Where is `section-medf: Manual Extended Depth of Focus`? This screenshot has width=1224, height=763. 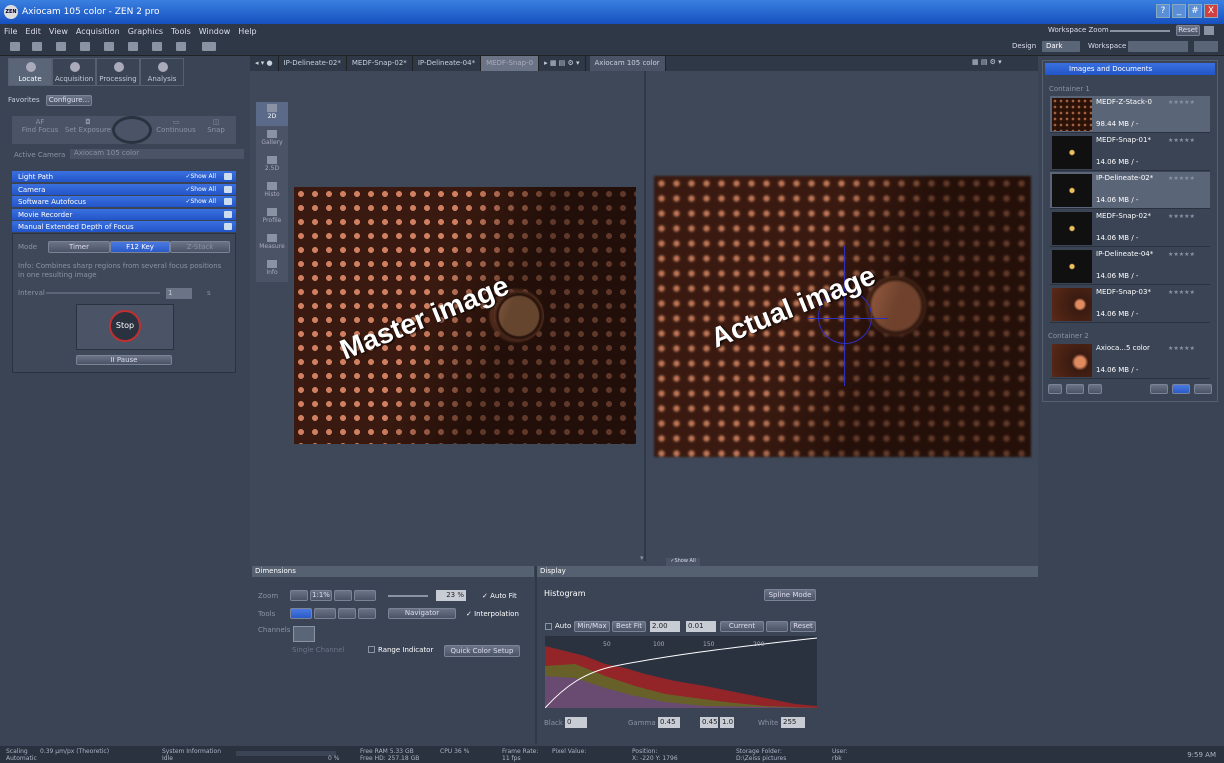
section-medf: Manual Extended Depth of Focus is located at coordinates (124, 226).